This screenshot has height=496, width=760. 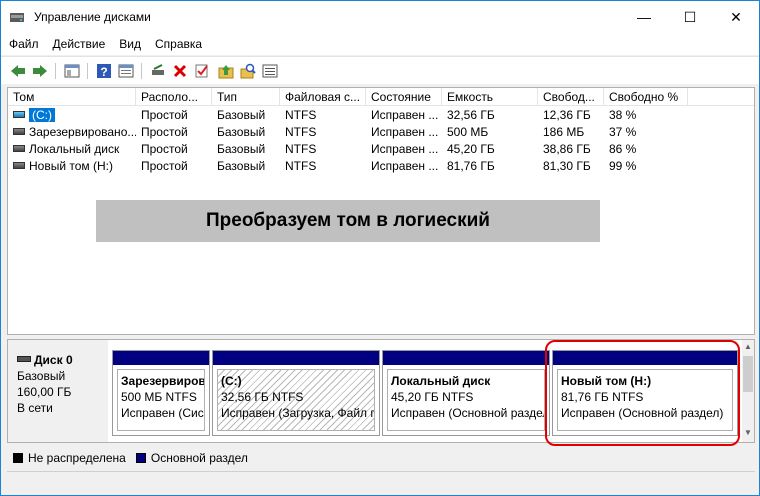 I want to click on menu-view: Вид, so click(x=130, y=44).